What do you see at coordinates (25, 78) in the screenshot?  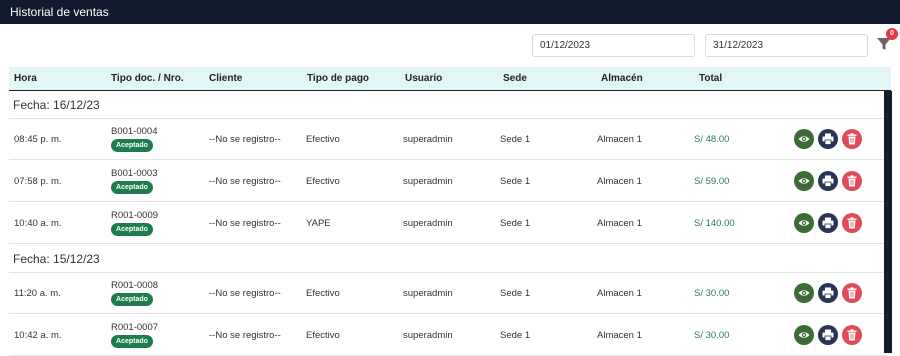 I see `column-header-hora: Hora` at bounding box center [25, 78].